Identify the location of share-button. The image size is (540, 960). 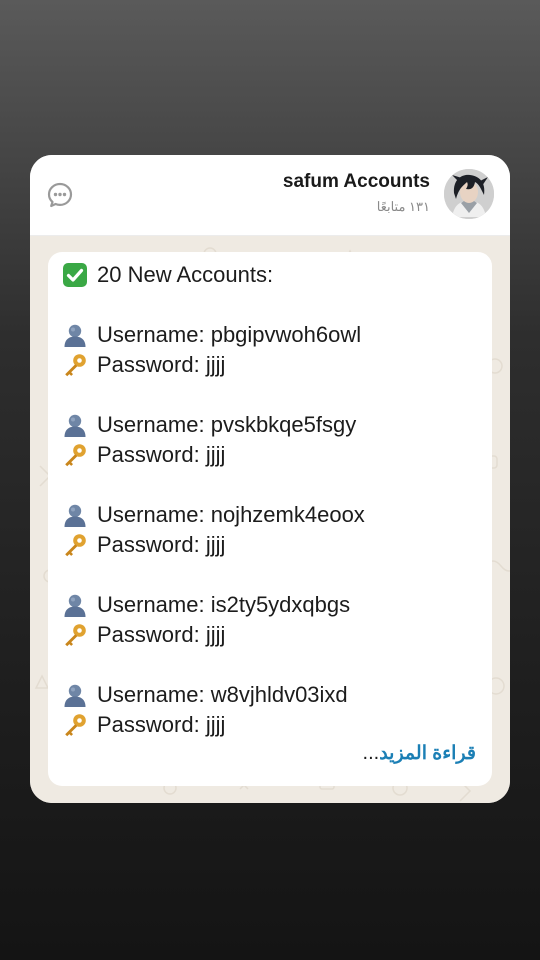
(60, 195).